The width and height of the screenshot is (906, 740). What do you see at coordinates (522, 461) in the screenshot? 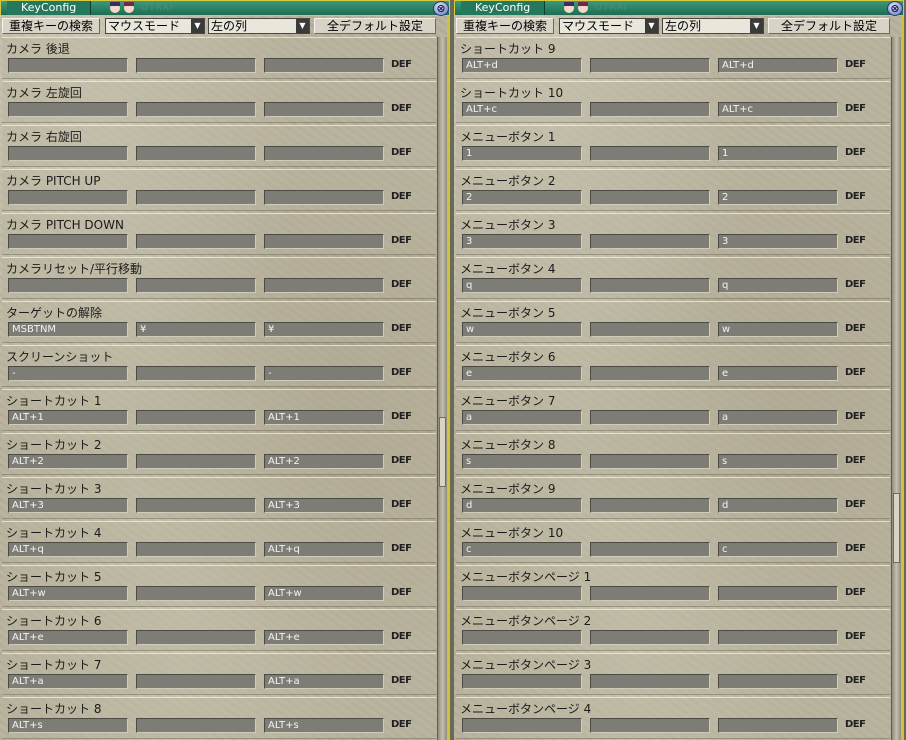
I see `key-field-1: s` at bounding box center [522, 461].